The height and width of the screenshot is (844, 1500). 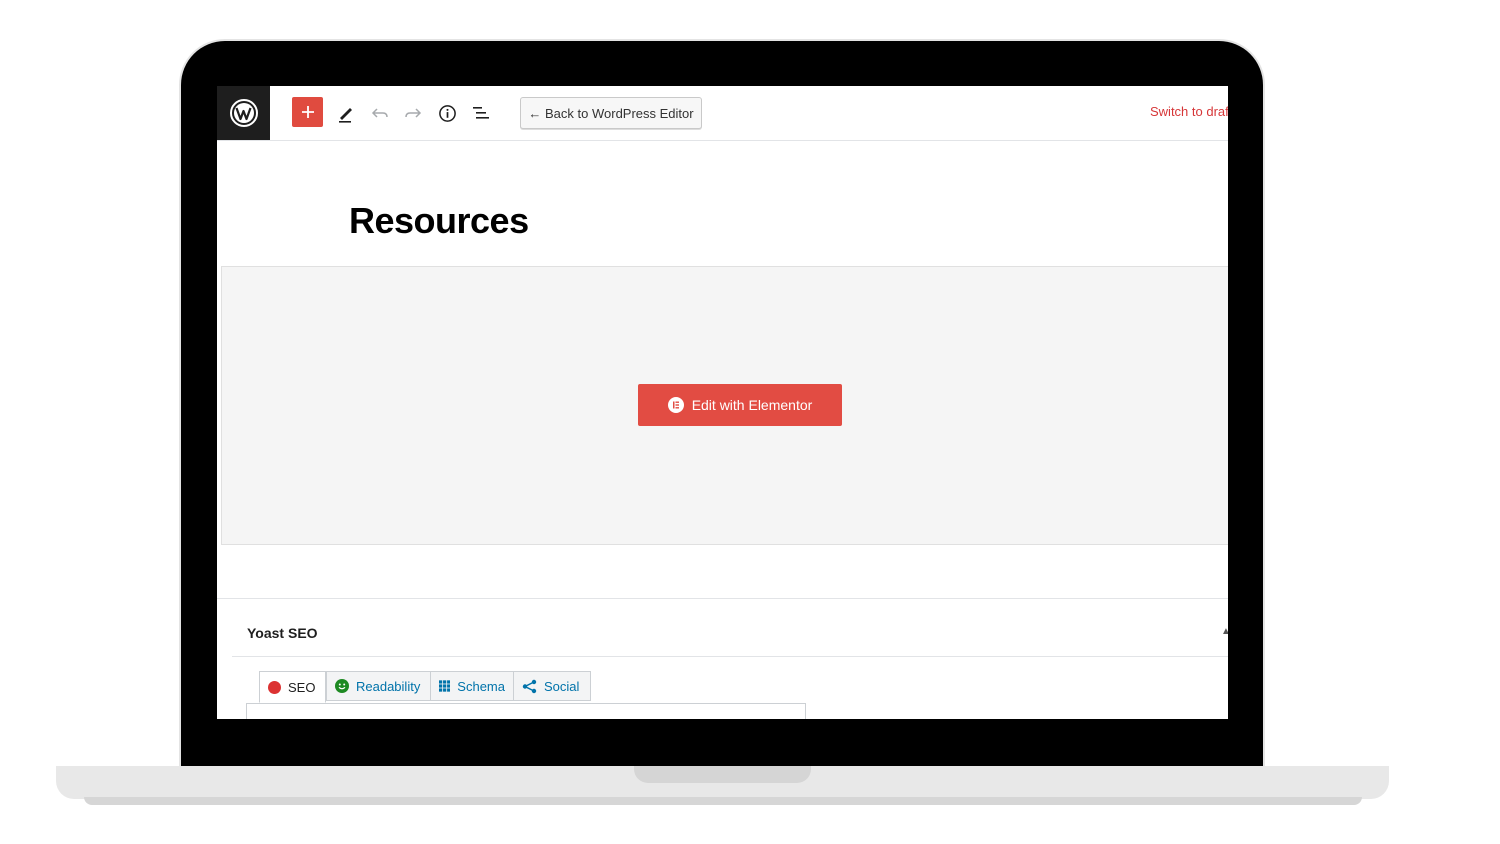 I want to click on wordpress-icon, so click(x=243, y=113).